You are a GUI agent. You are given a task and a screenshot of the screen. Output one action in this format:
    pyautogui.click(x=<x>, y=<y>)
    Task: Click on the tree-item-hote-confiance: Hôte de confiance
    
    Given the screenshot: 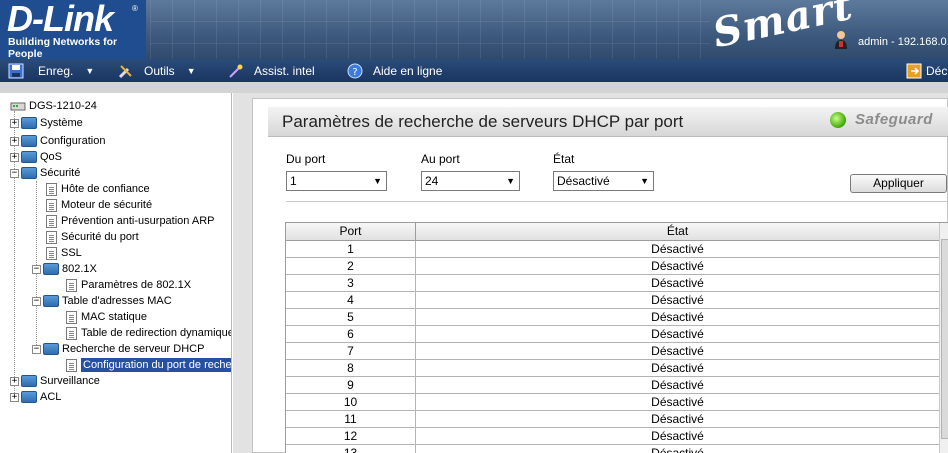 What is the action you would take?
    pyautogui.click(x=98, y=189)
    